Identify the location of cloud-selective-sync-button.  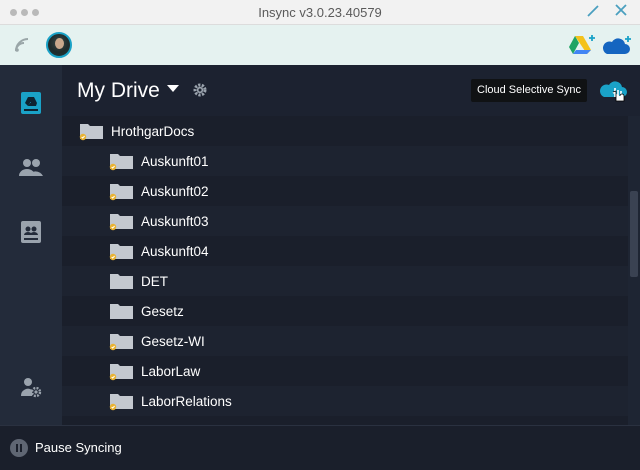
(615, 93).